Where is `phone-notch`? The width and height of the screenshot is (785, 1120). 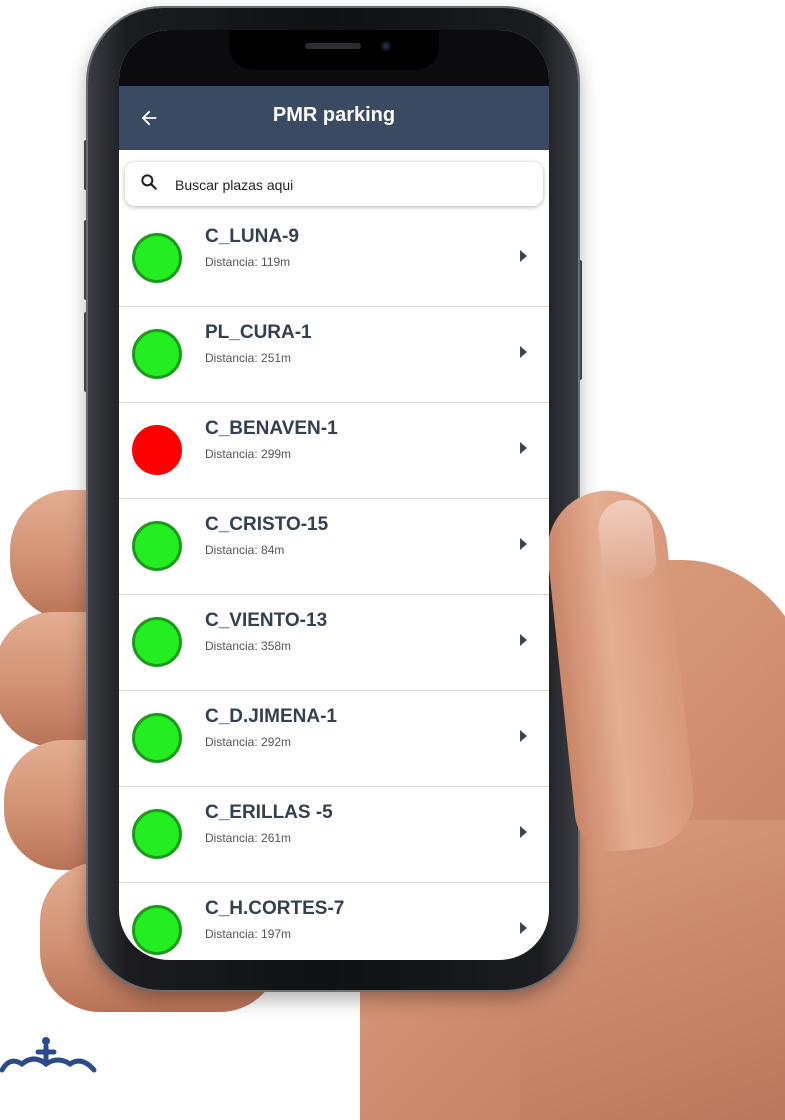
phone-notch is located at coordinates (334, 50).